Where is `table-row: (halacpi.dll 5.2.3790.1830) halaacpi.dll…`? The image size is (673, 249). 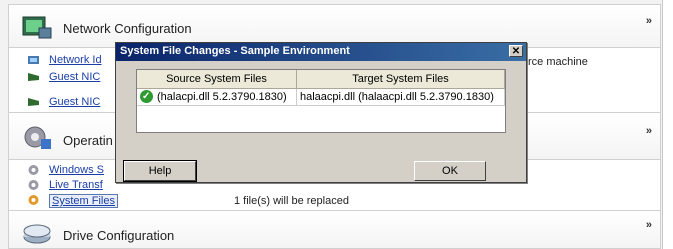
table-row: (halacpi.dll 5.2.3790.1830) halaacpi.dll… is located at coordinates (321, 97).